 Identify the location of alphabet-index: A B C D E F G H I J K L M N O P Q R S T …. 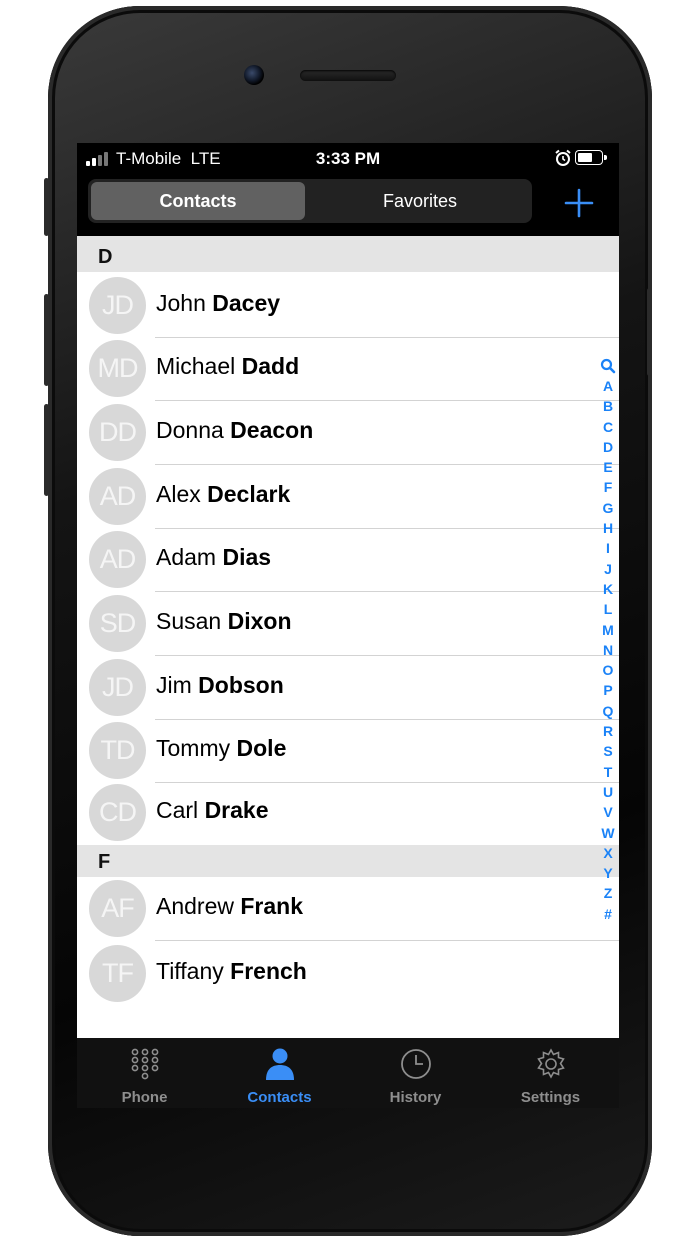
(608, 643).